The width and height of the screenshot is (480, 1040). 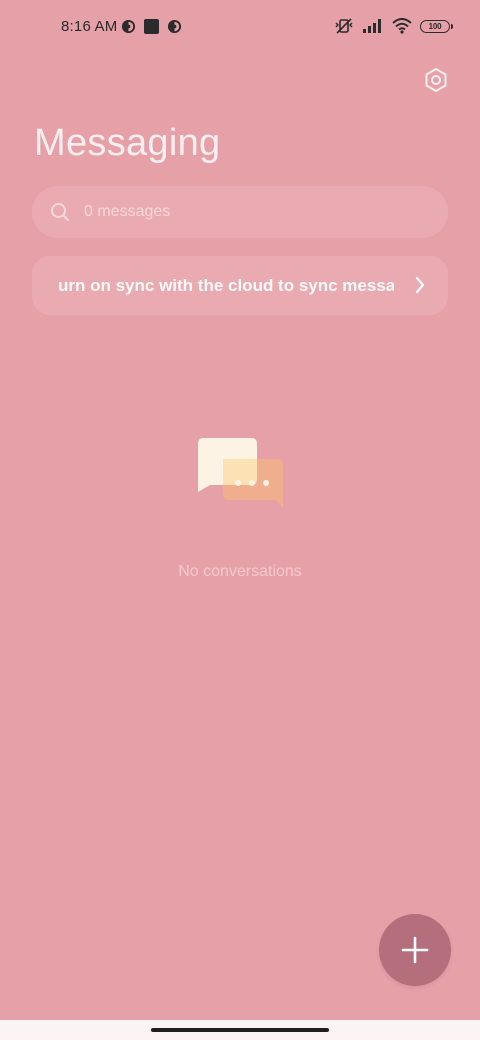 I want to click on home-indicator, so click(x=240, y=1030).